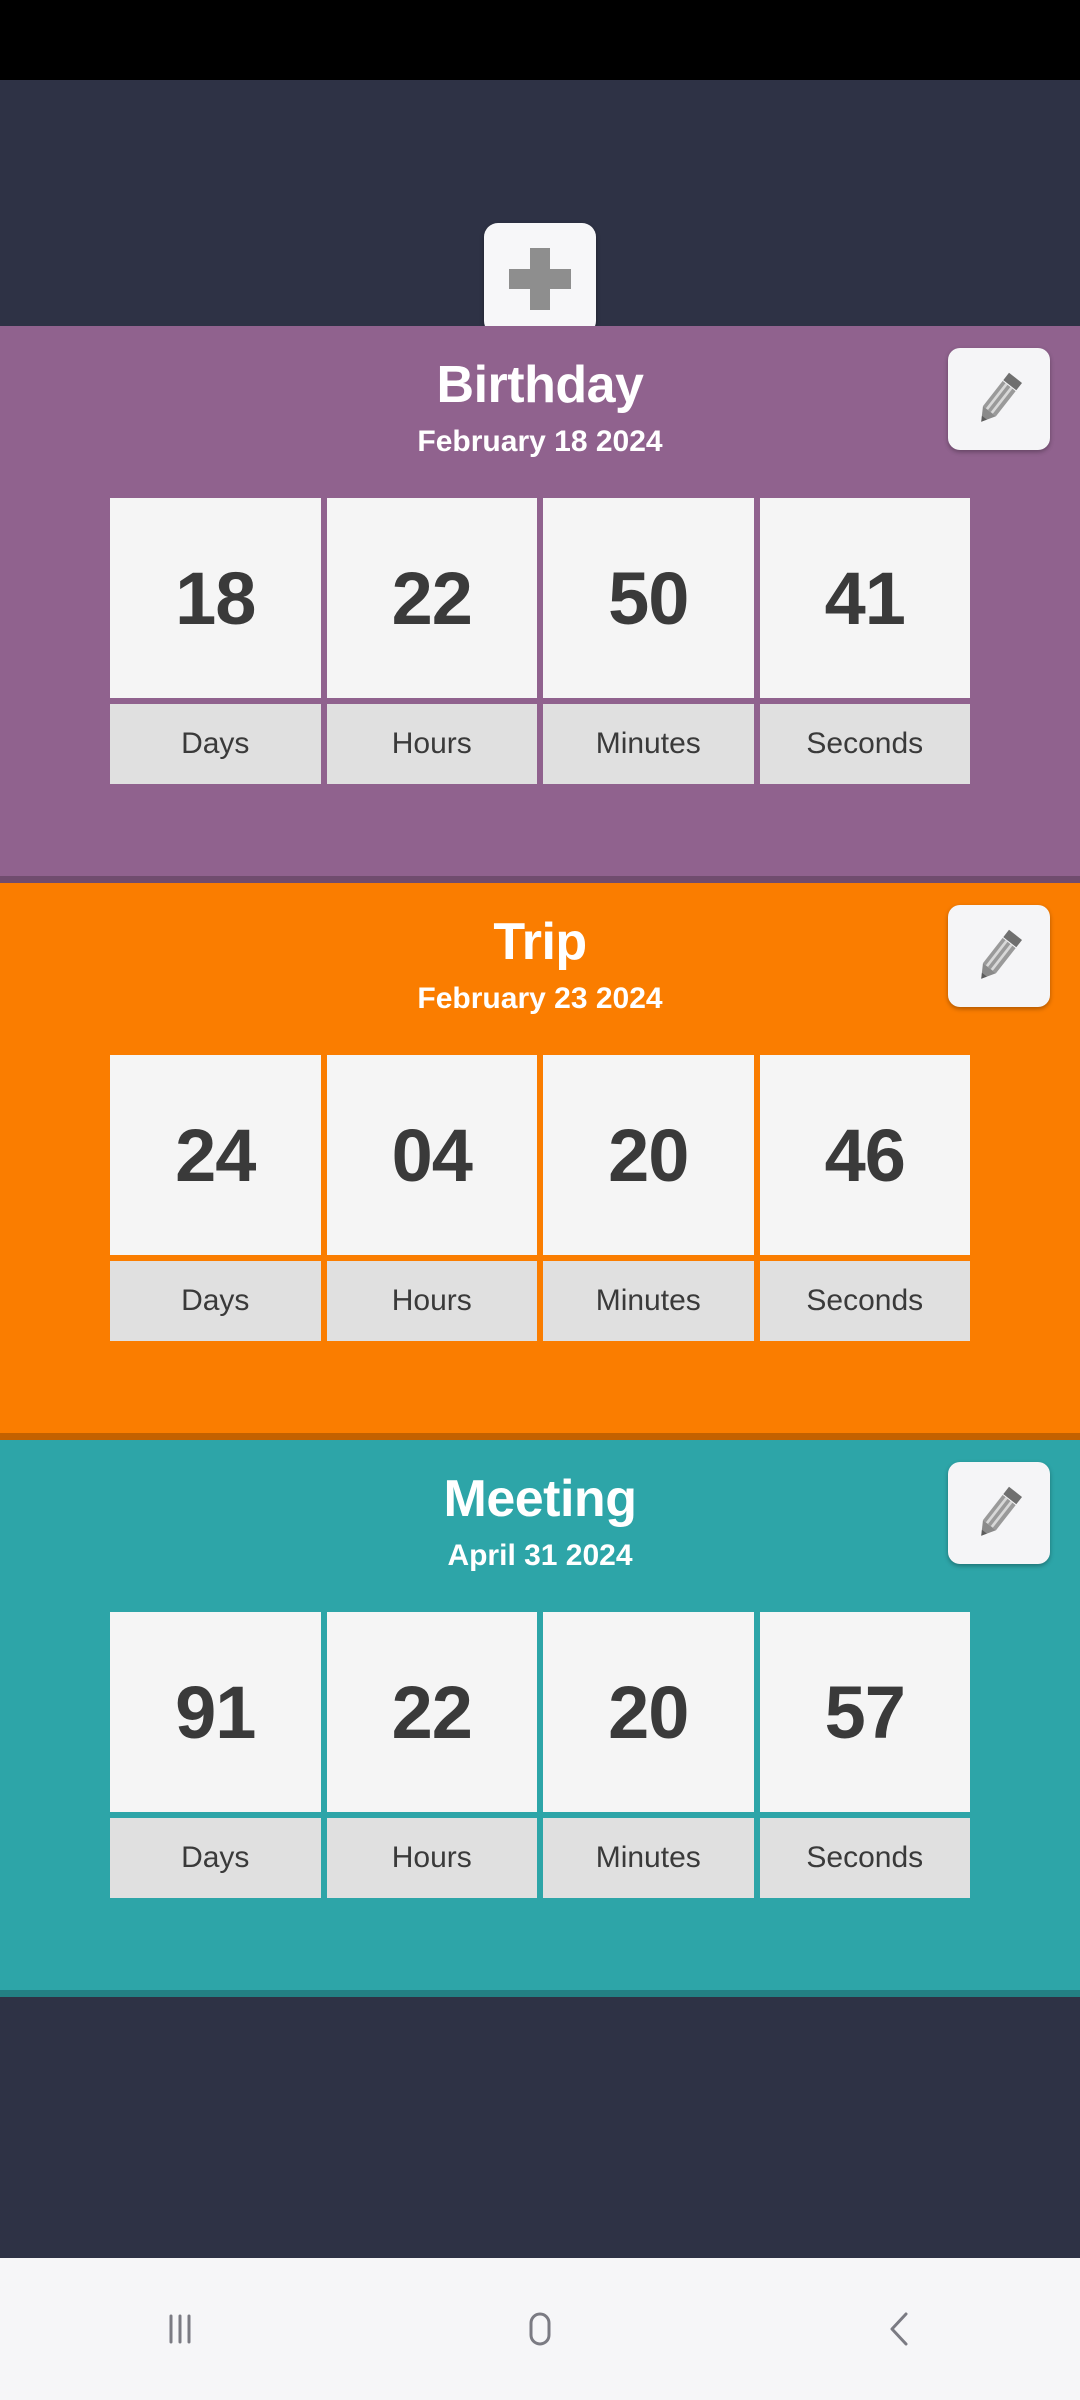 The width and height of the screenshot is (1080, 2400). I want to click on countdown-value: 46, so click(864, 1155).